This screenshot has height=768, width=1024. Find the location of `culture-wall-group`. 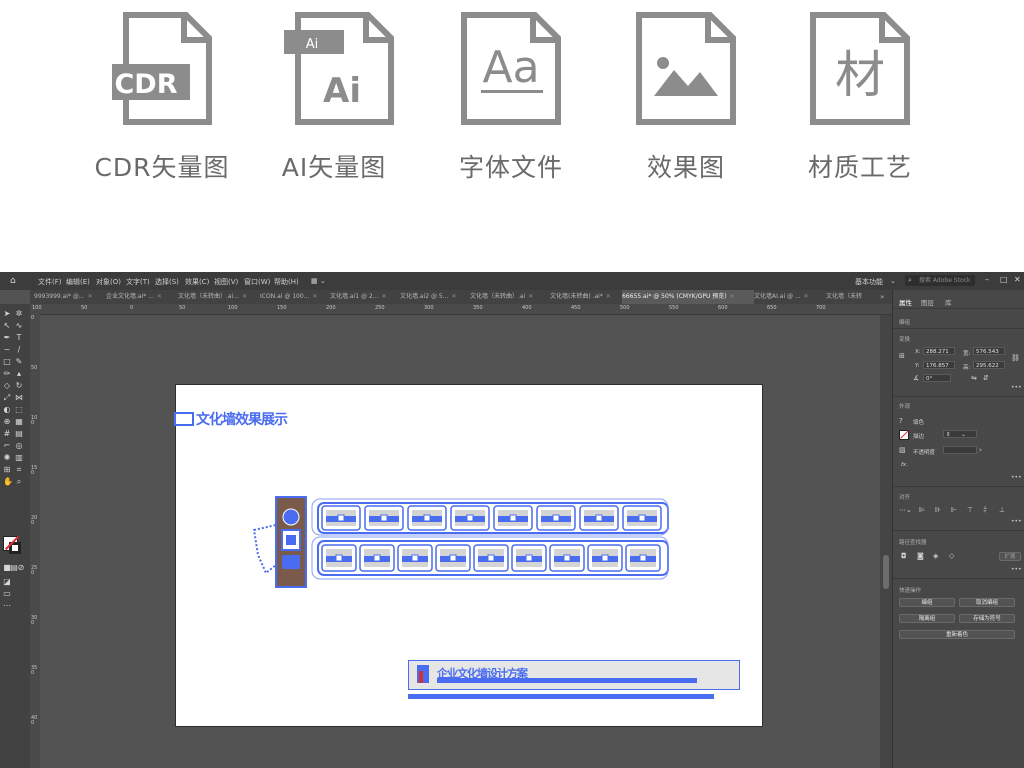

culture-wall-group is located at coordinates (458, 545).